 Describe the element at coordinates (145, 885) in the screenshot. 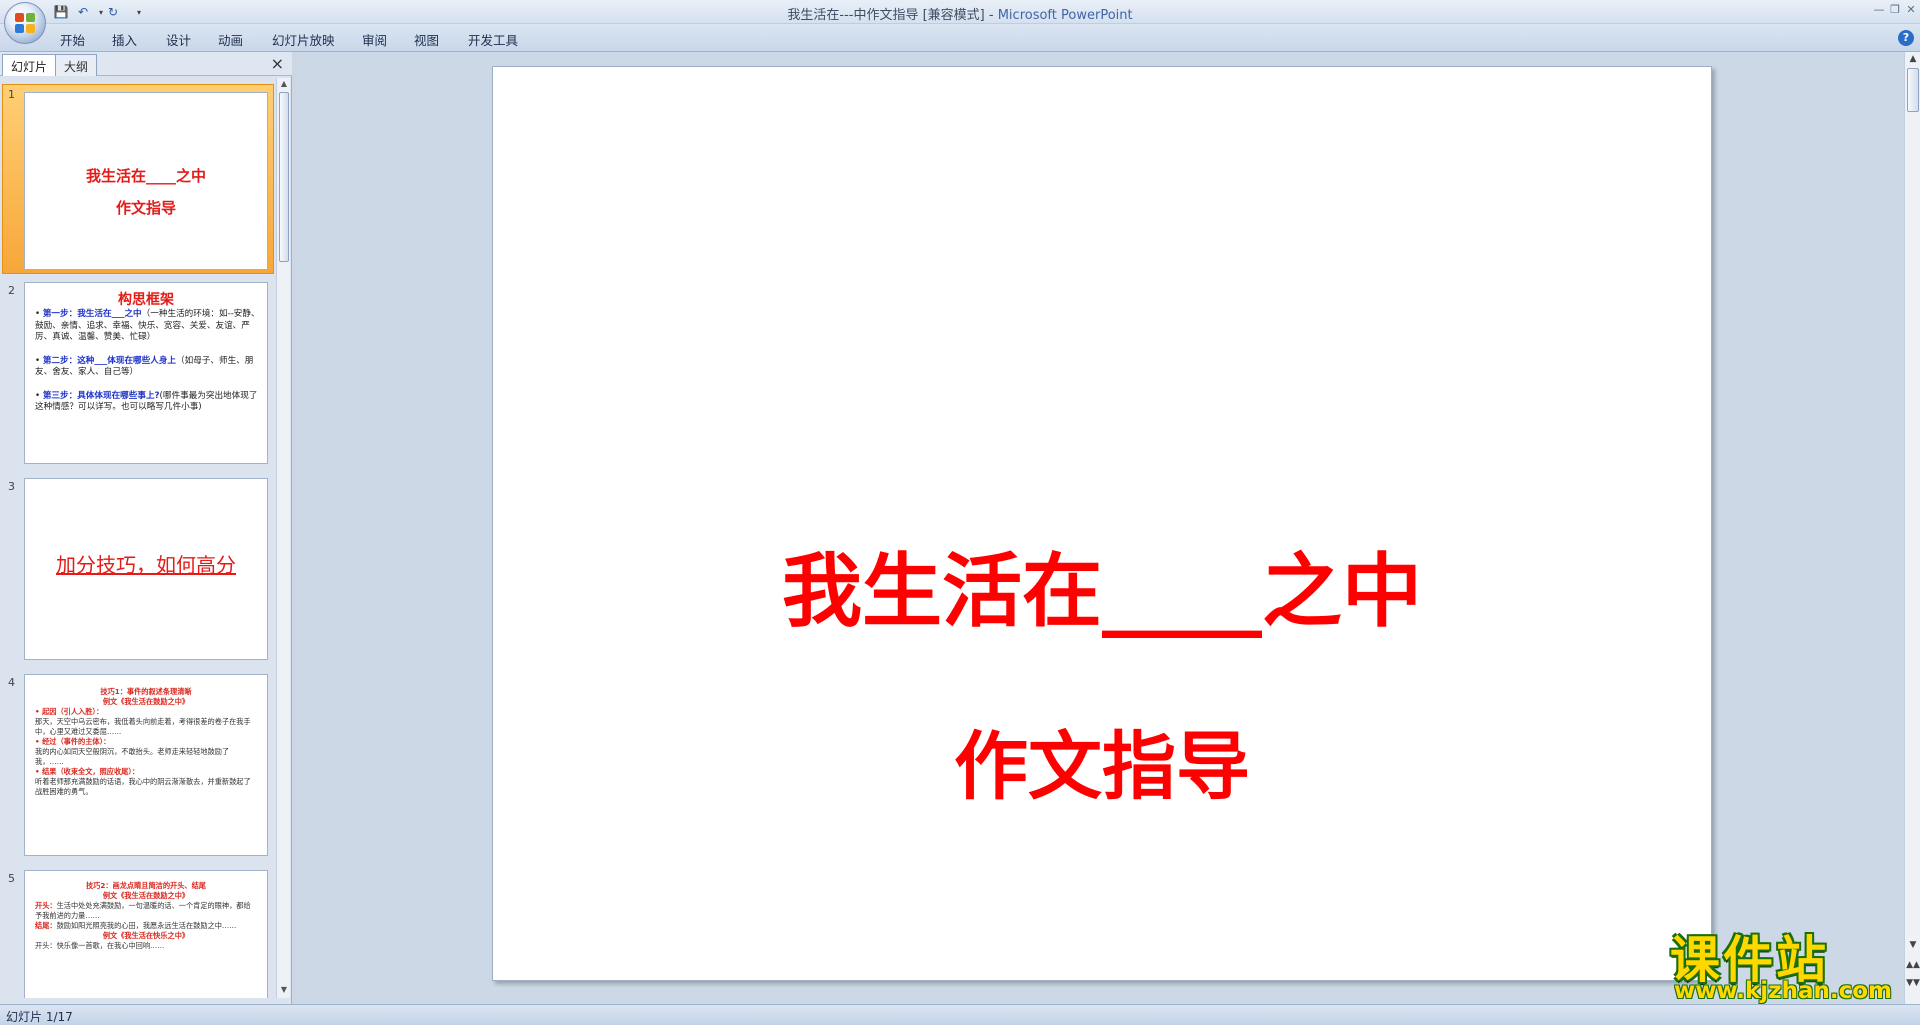

I see `thumbnail-heading: 技巧2：画龙点睛且简洁的开头、结尾` at that location.